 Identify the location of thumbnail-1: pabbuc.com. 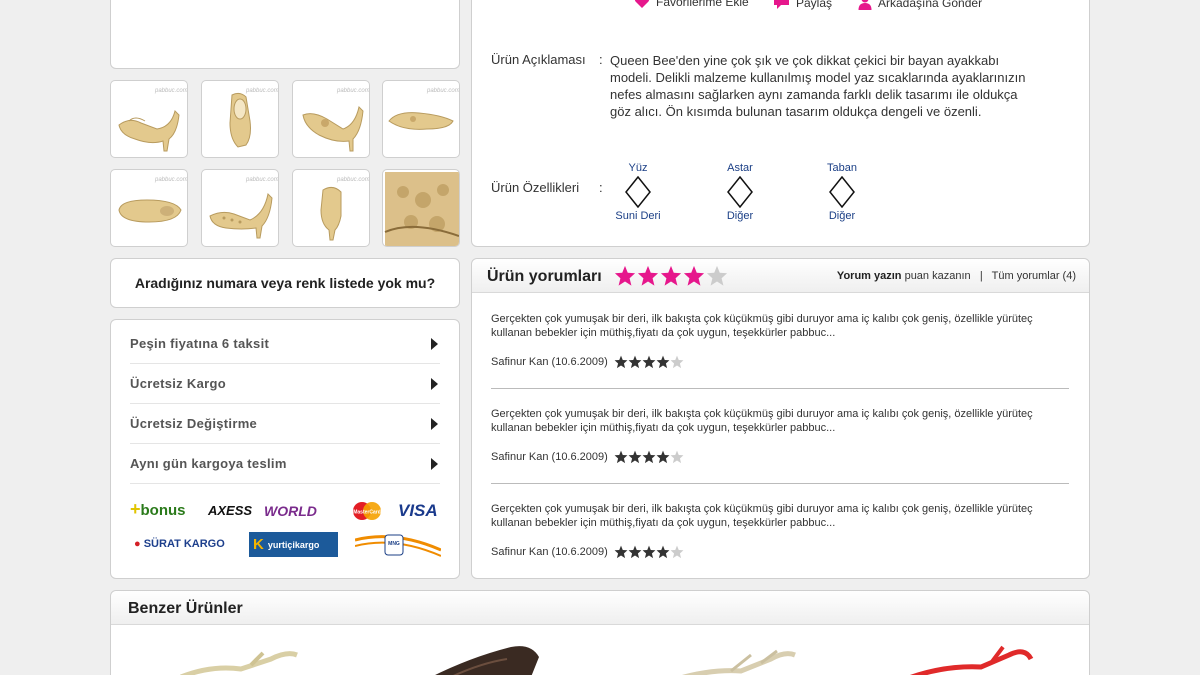
(149, 119).